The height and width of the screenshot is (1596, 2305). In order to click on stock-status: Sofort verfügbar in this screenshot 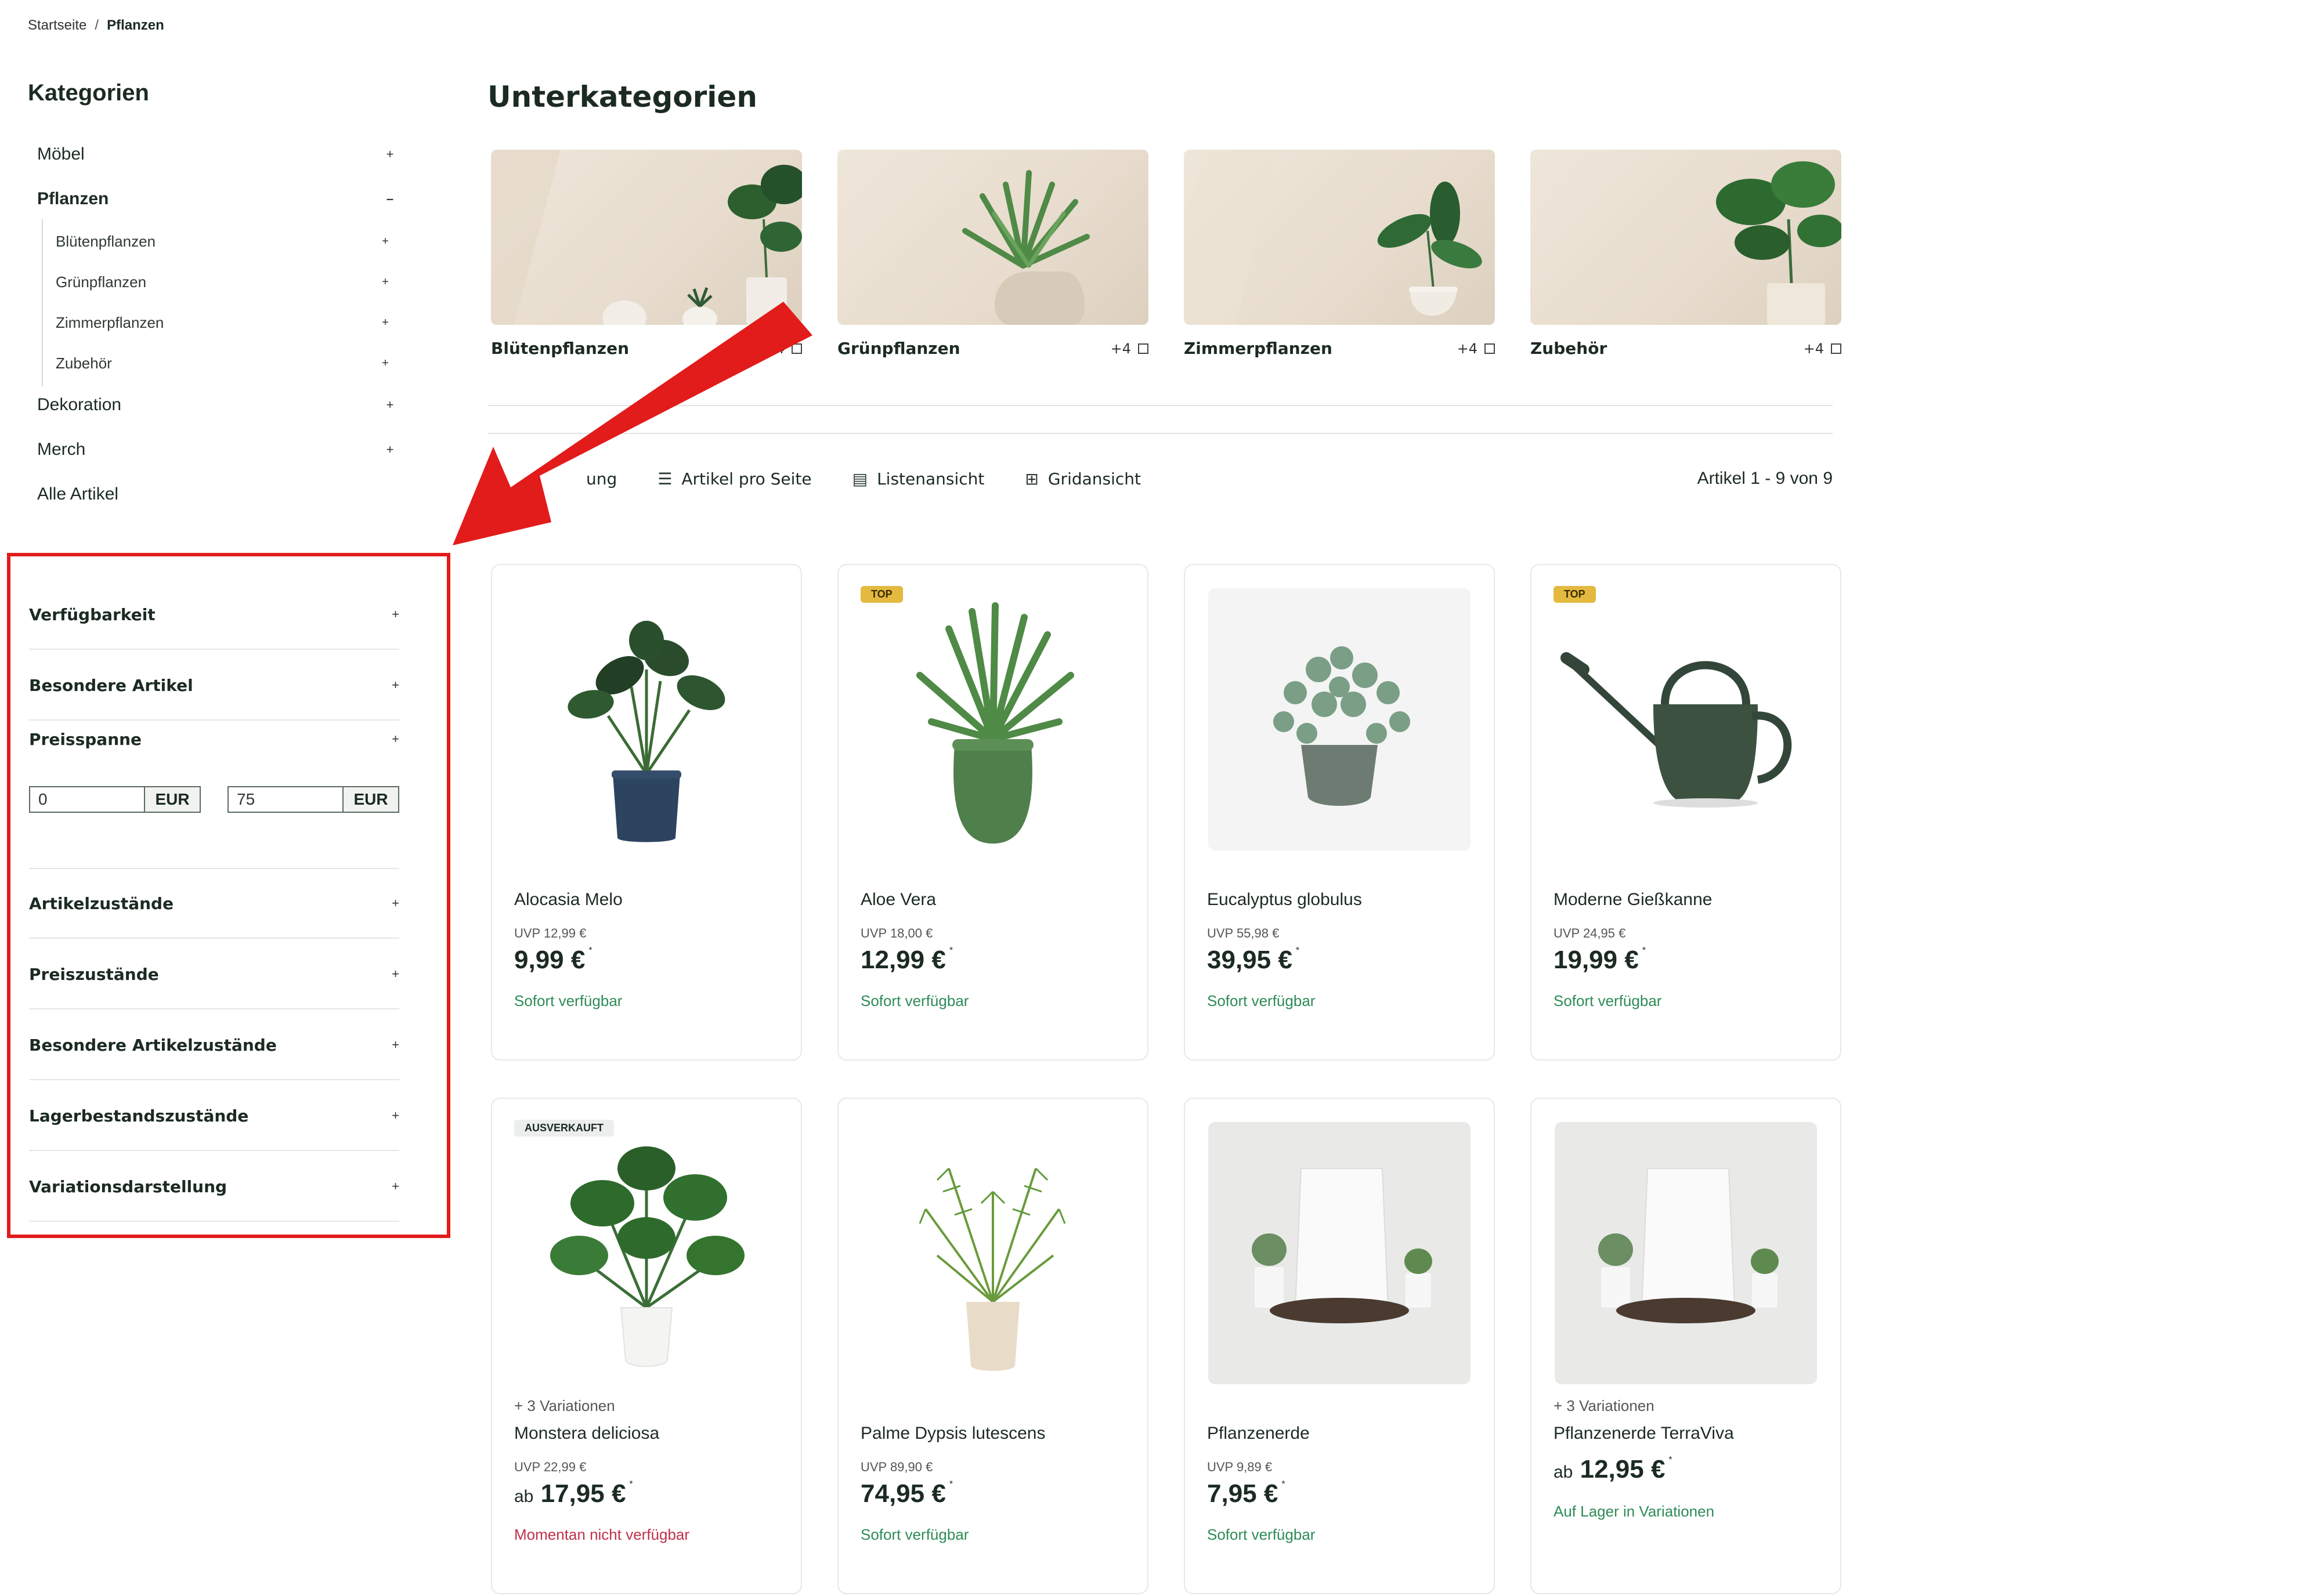, I will do `click(1607, 1000)`.